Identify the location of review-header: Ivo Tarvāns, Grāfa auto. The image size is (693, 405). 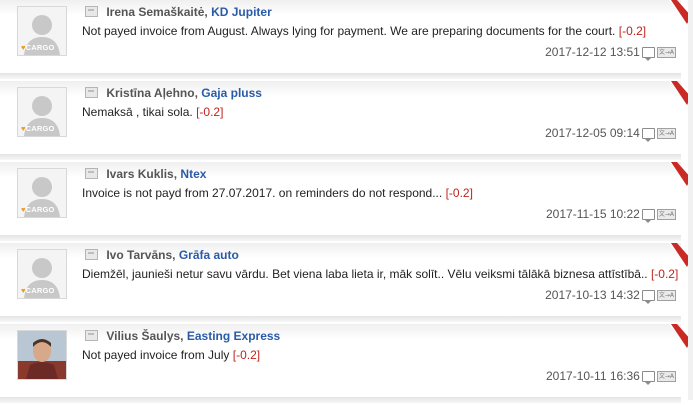
(162, 255).